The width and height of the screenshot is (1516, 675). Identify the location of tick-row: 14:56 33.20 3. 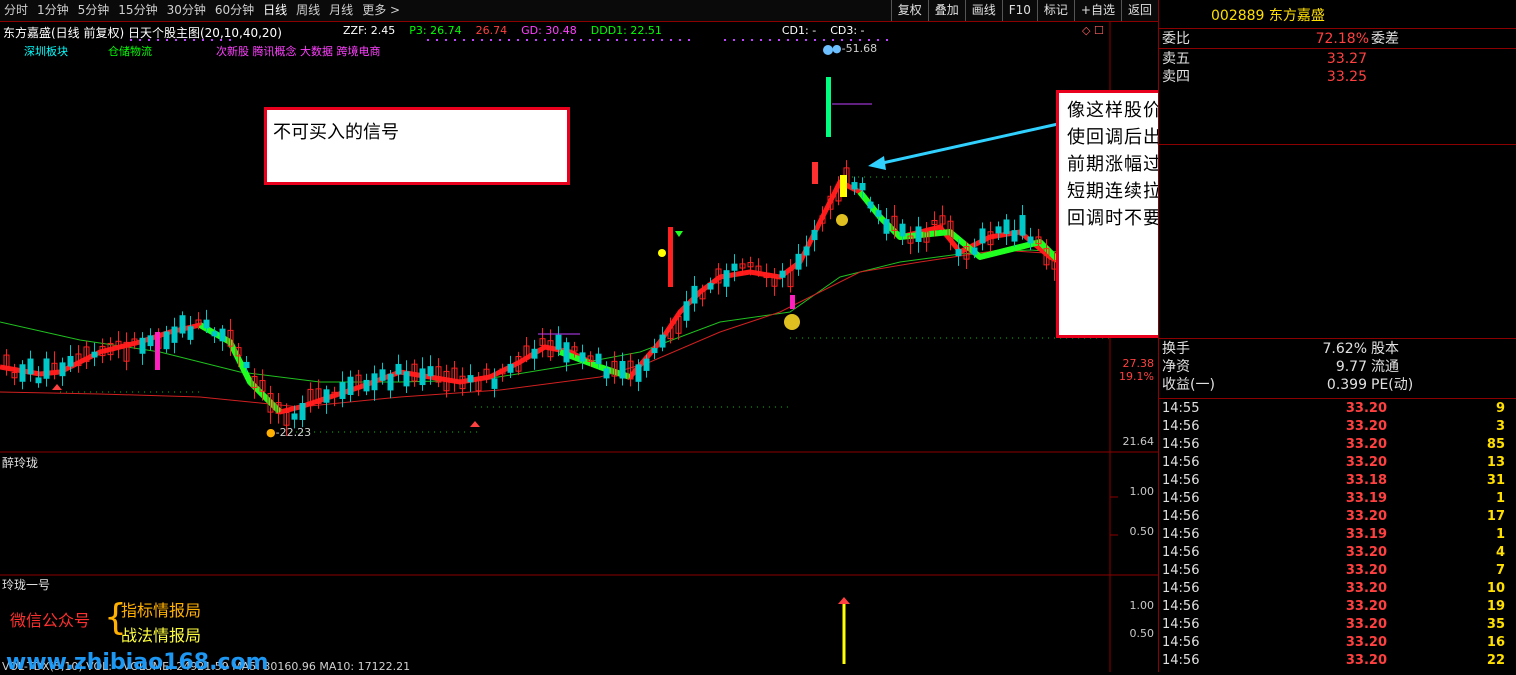
(1337, 427).